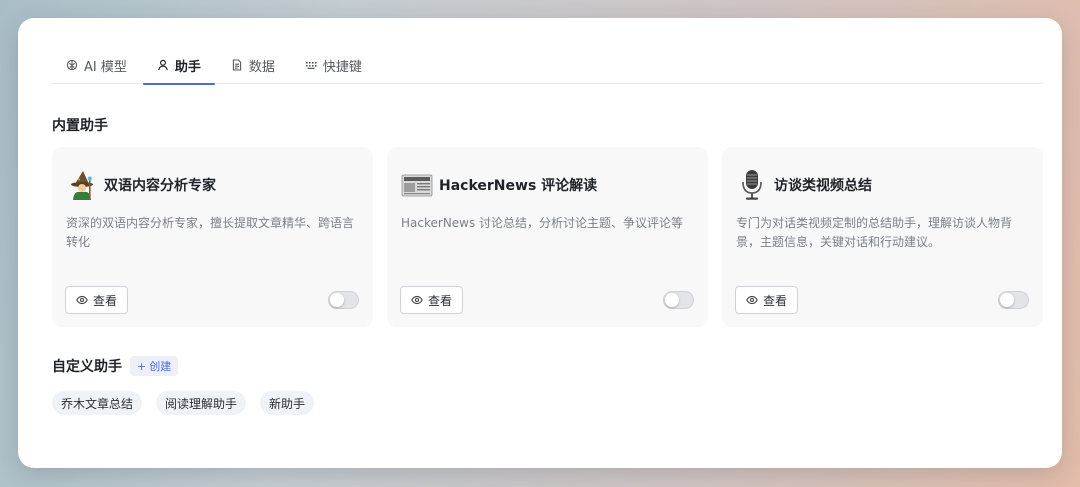  I want to click on custom-assistant-chip: 阅读理解助手, so click(201, 403).